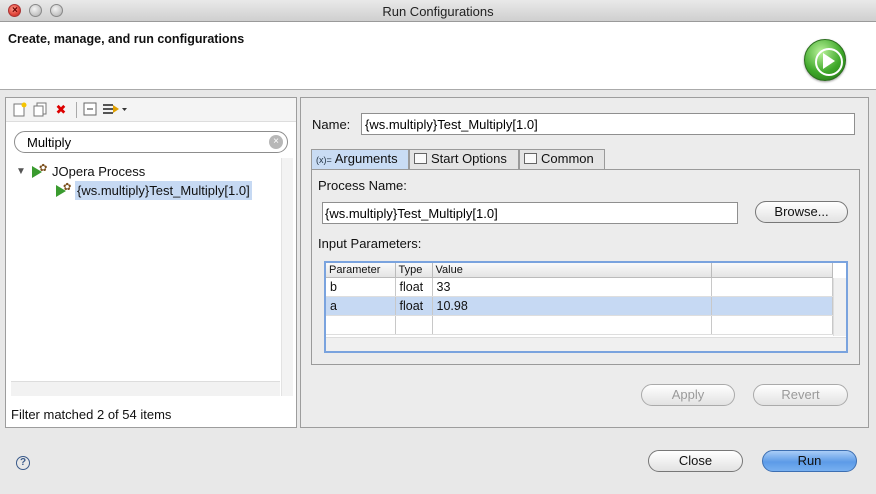  I want to click on tree-vertical-scrollbar, so click(287, 277).